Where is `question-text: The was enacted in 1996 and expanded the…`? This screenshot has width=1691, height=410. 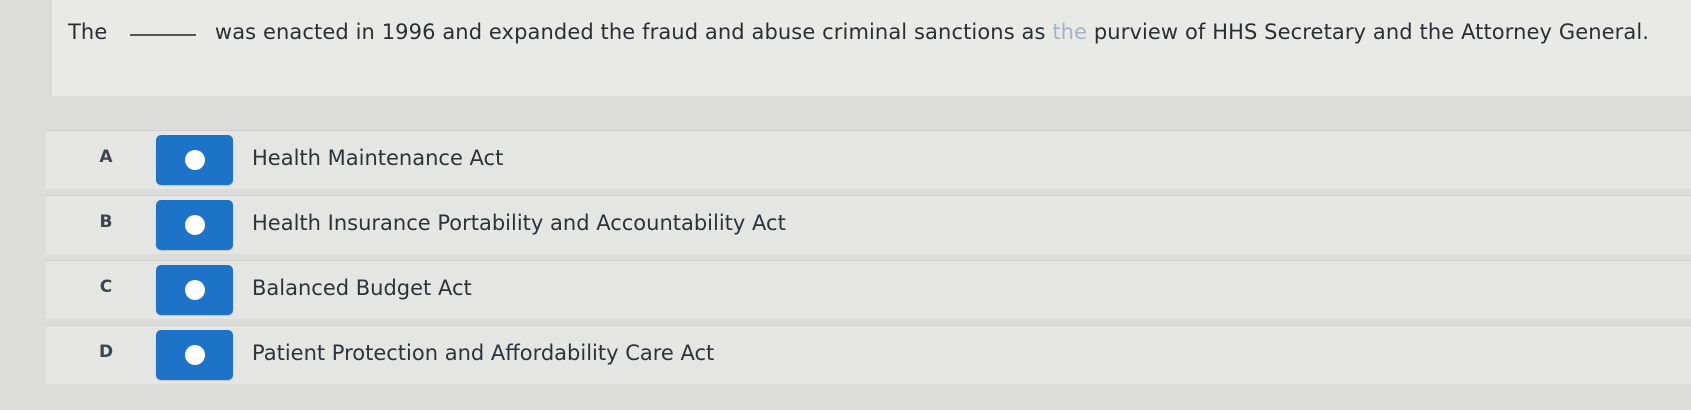
question-text: The was enacted in 1996 and expanded the… is located at coordinates (873, 32).